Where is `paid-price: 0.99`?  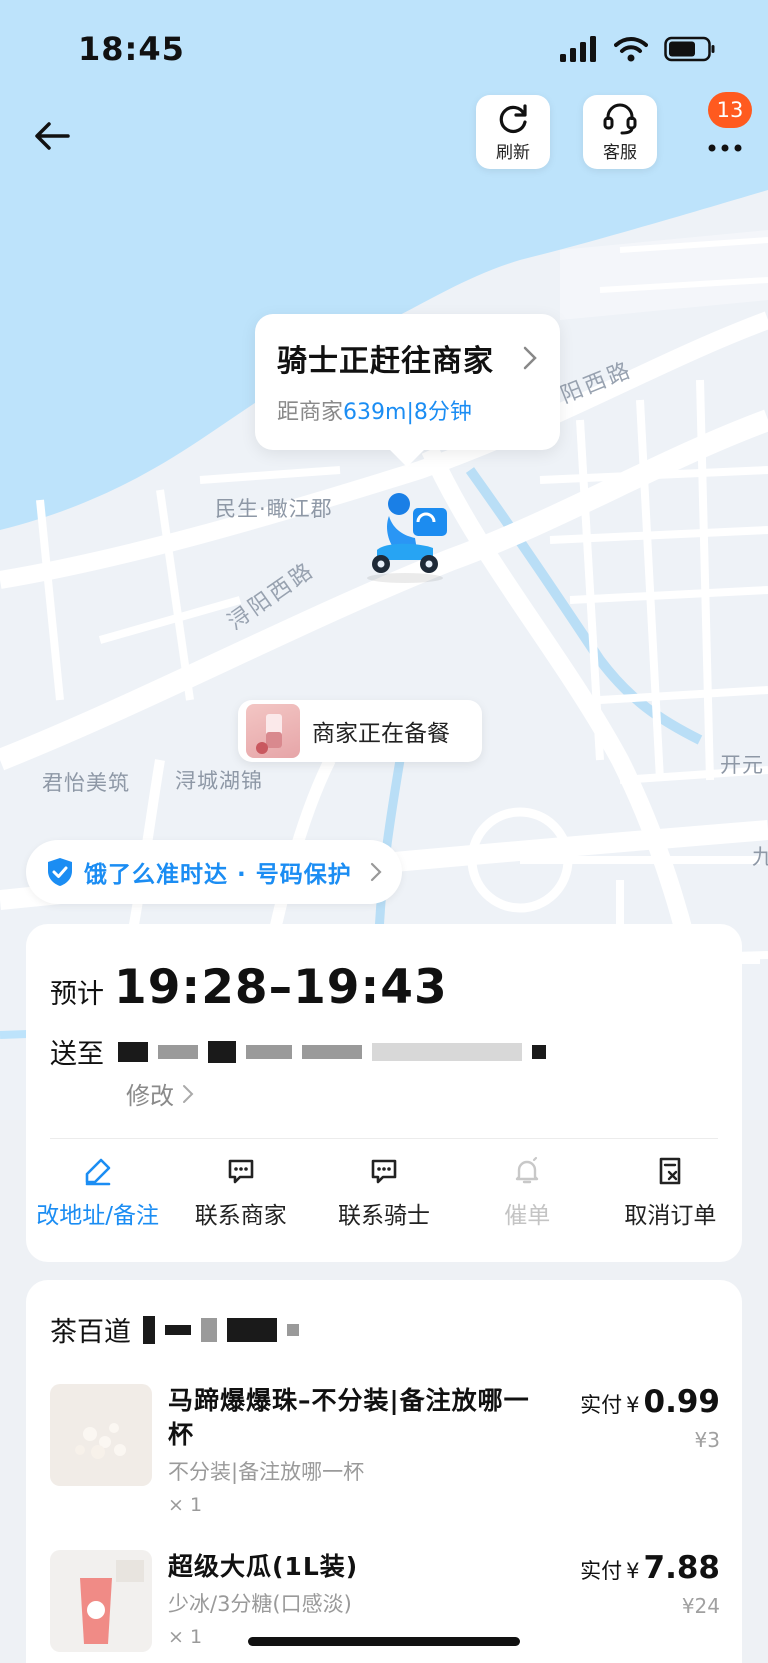
paid-price: 0.99 is located at coordinates (682, 1402).